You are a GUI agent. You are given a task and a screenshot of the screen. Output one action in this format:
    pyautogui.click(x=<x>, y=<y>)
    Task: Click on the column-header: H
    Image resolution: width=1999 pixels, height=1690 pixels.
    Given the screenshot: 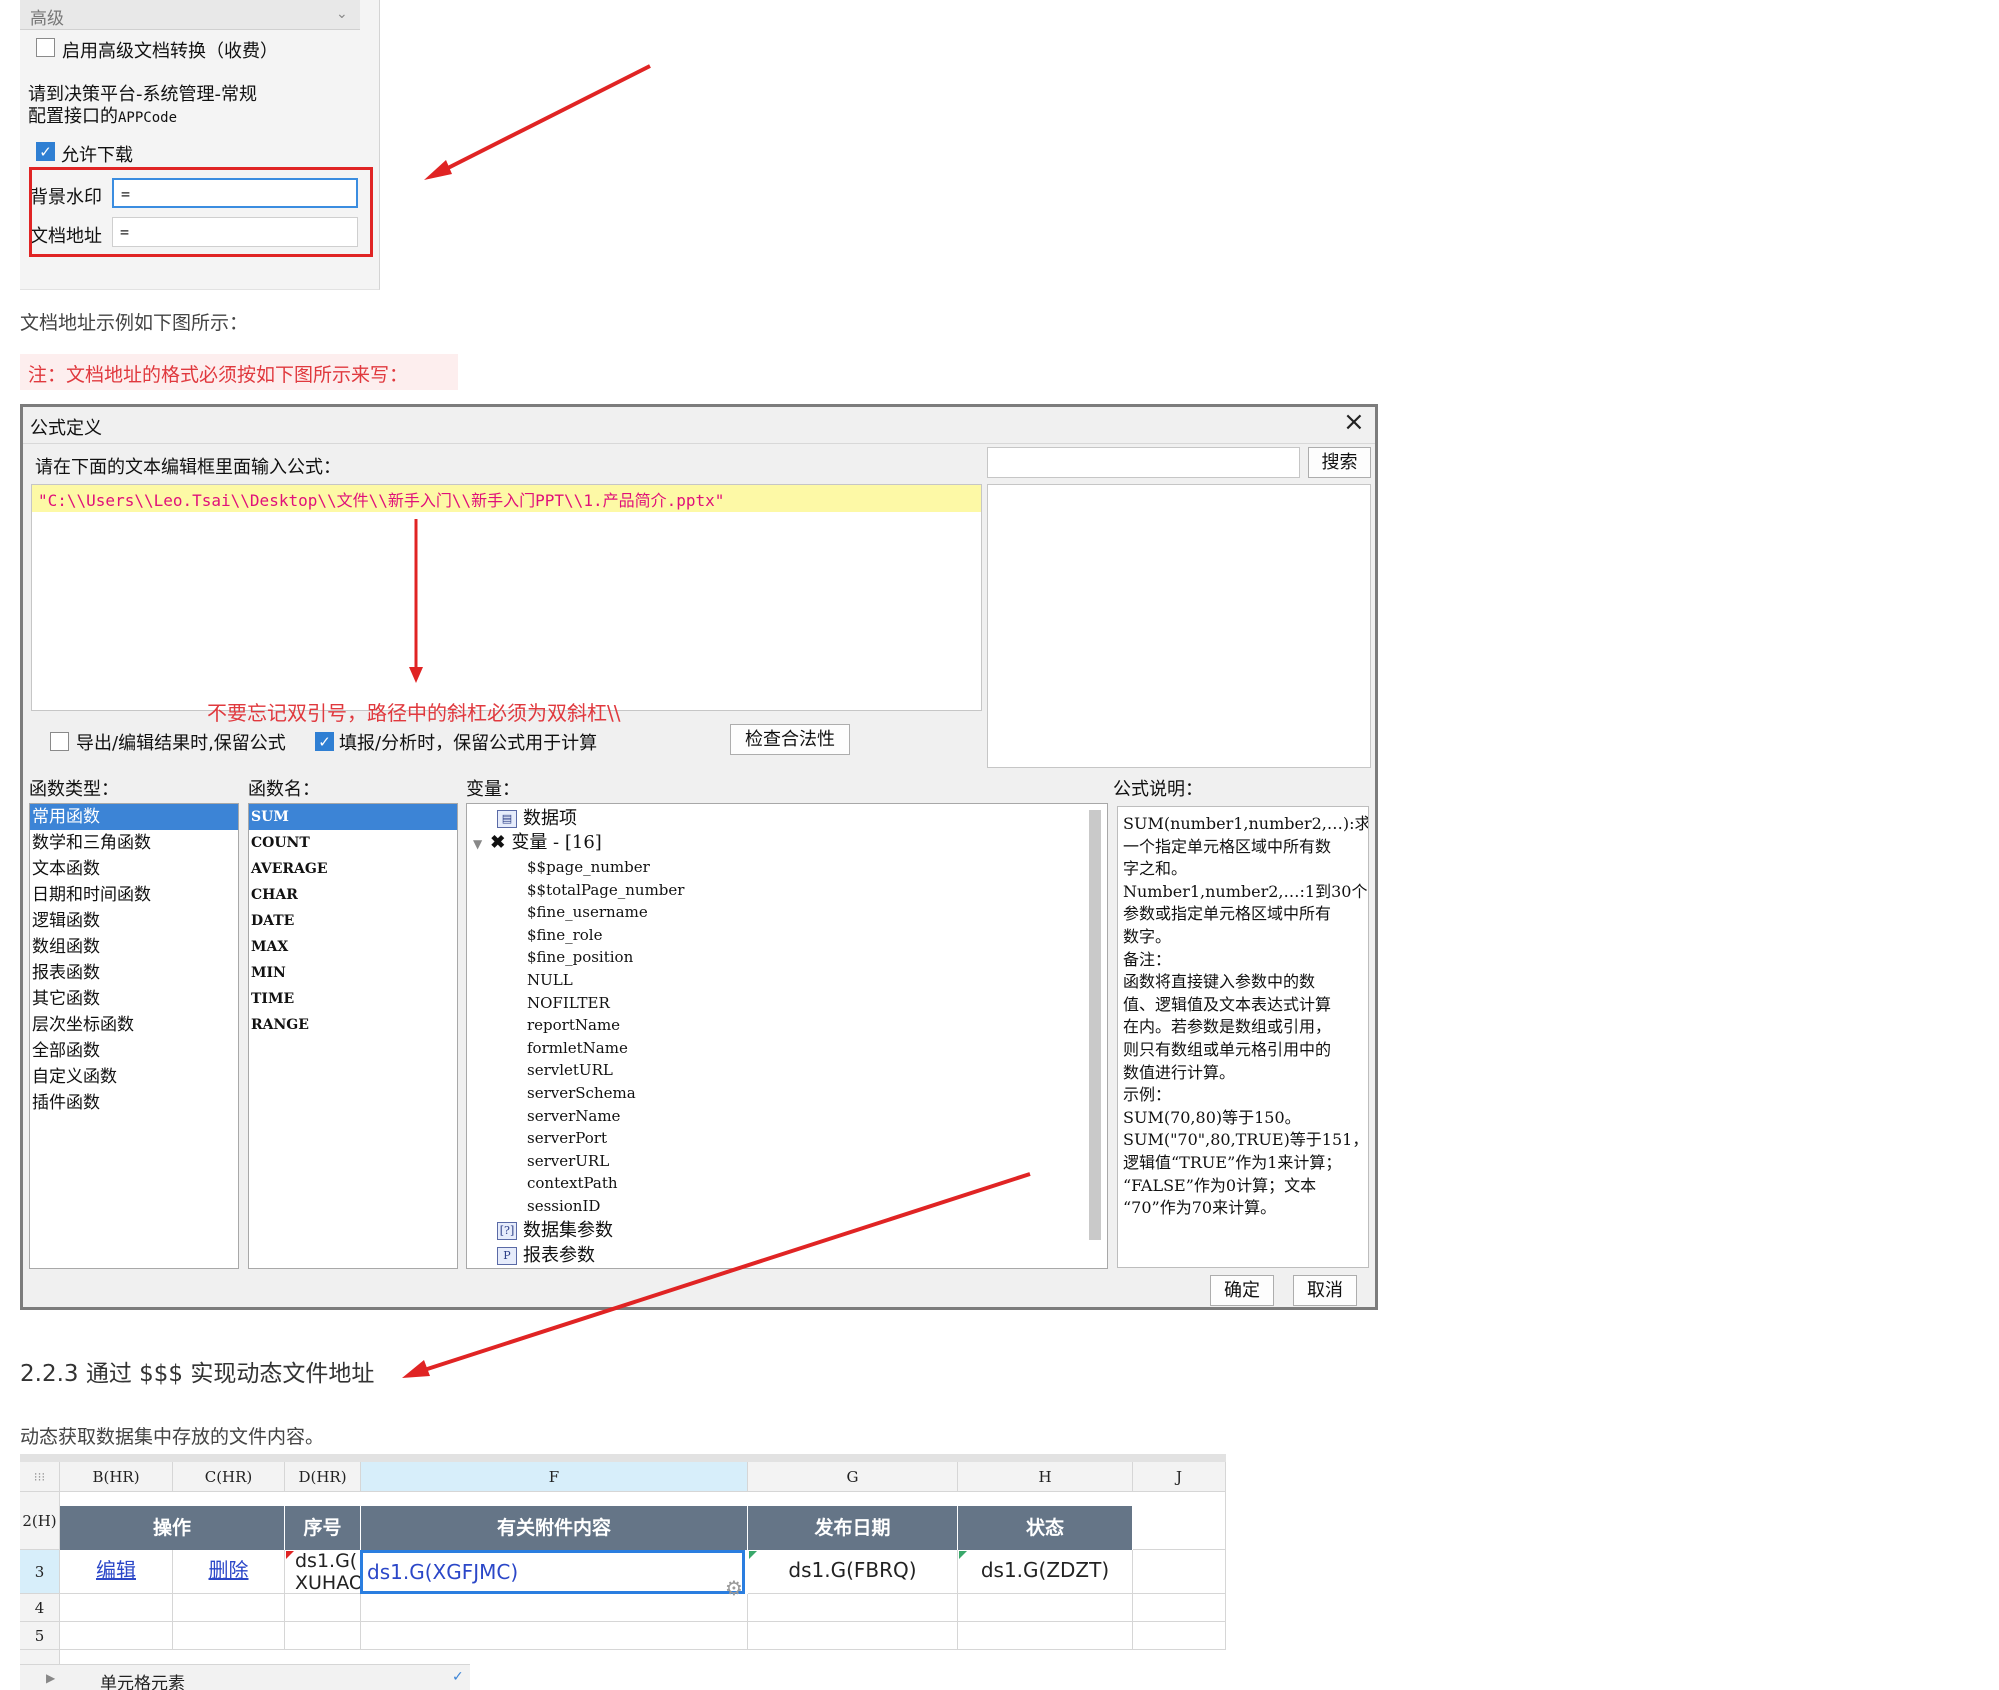 What is the action you would take?
    pyautogui.click(x=1045, y=1477)
    